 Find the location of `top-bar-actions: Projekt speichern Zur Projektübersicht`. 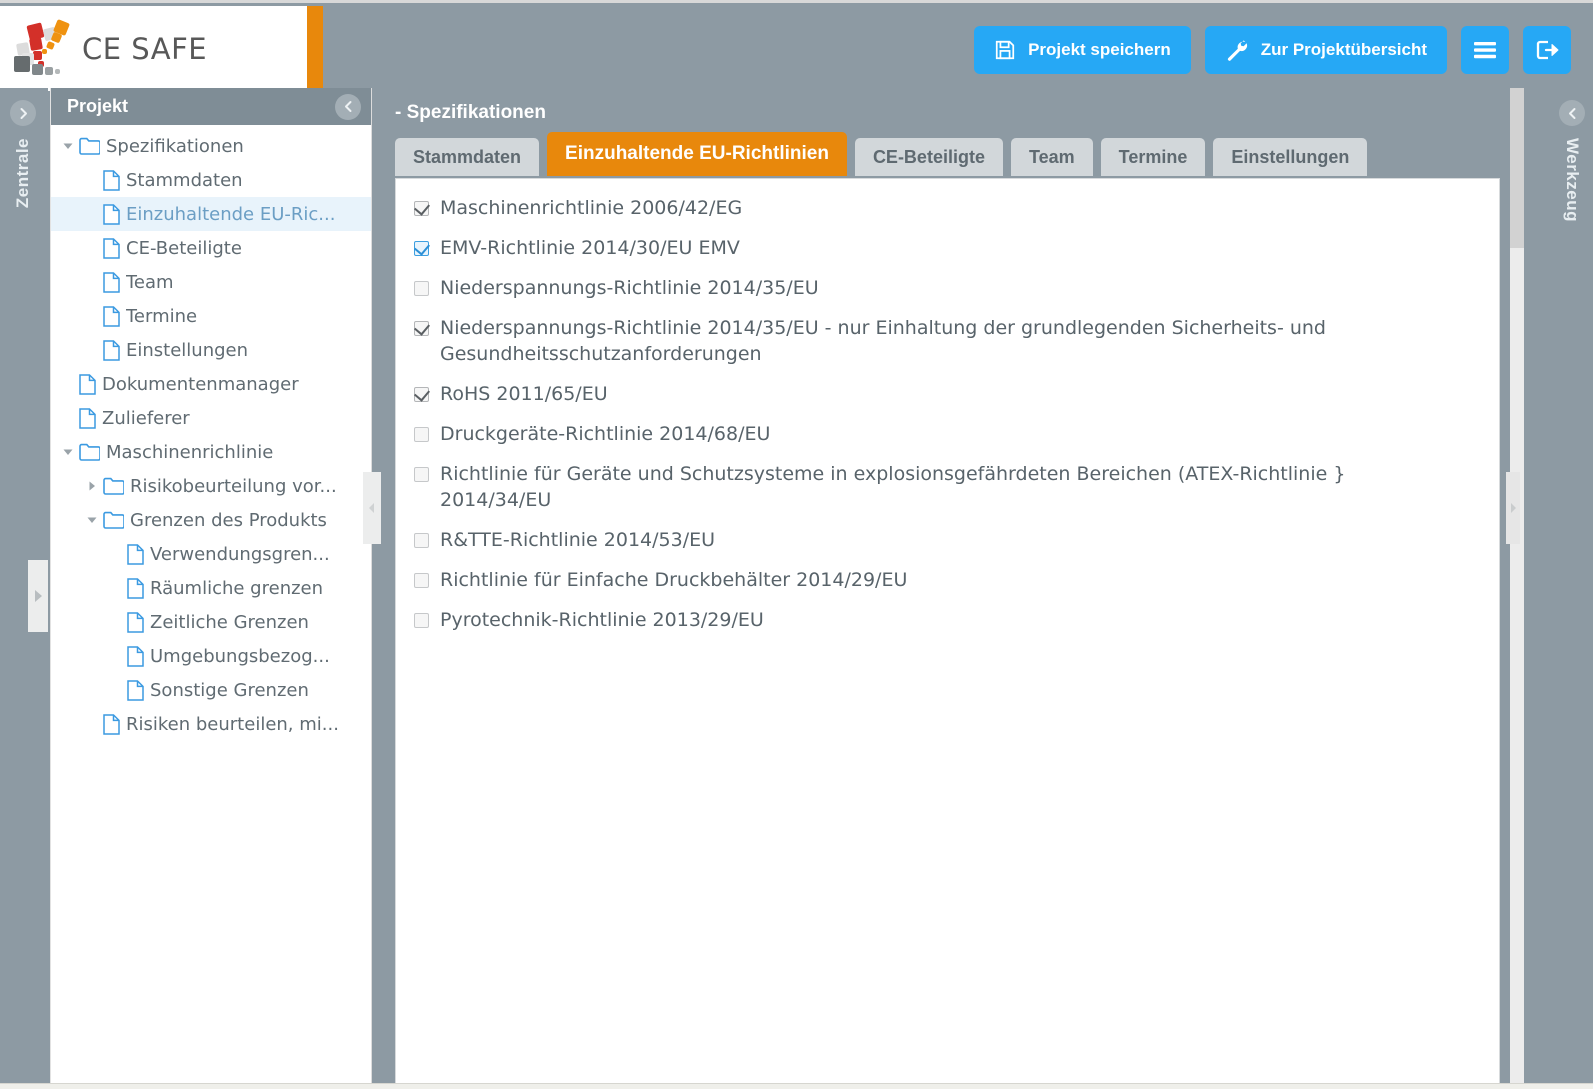

top-bar-actions: Projekt speichern Zur Projektübersicht is located at coordinates (1272, 50).